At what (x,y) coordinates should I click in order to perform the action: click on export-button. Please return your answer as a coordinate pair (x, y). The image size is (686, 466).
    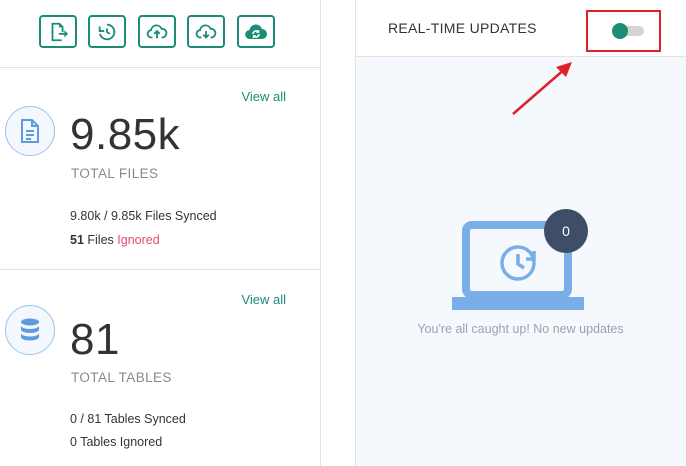
    Looking at the image, I should click on (58, 31).